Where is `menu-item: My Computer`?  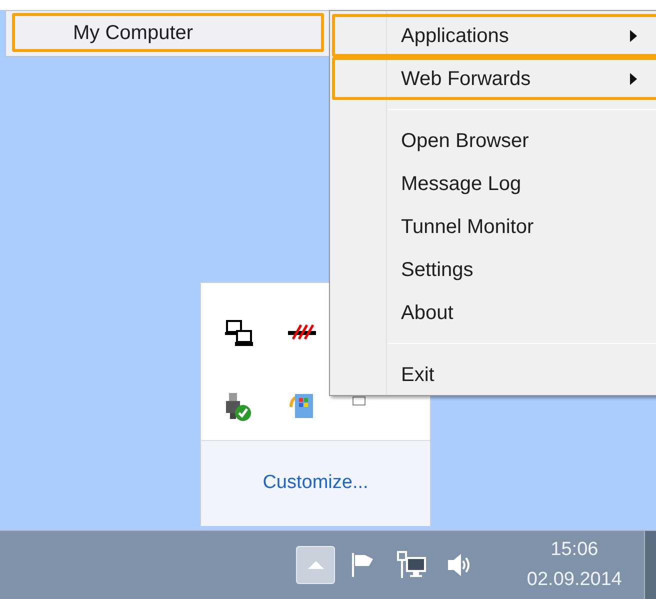
menu-item: My Computer is located at coordinates (168, 32).